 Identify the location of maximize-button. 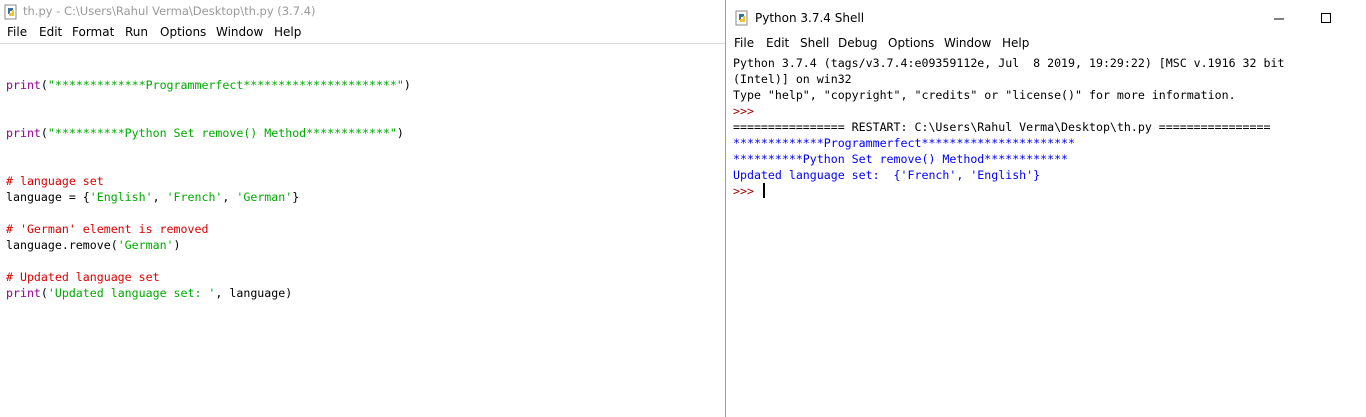
(1325, 19).